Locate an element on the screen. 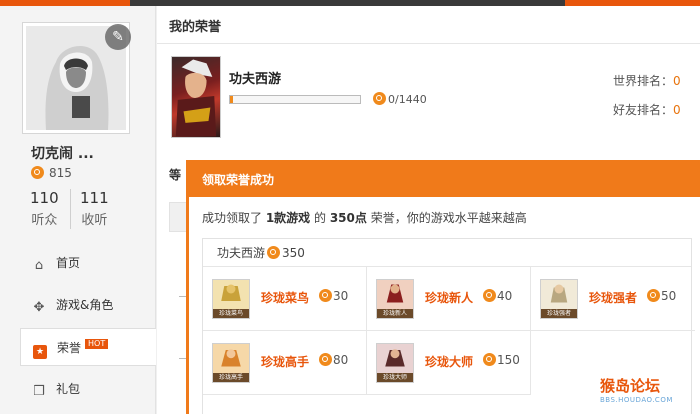  page-title: 我的荣誉 is located at coordinates (195, 27).